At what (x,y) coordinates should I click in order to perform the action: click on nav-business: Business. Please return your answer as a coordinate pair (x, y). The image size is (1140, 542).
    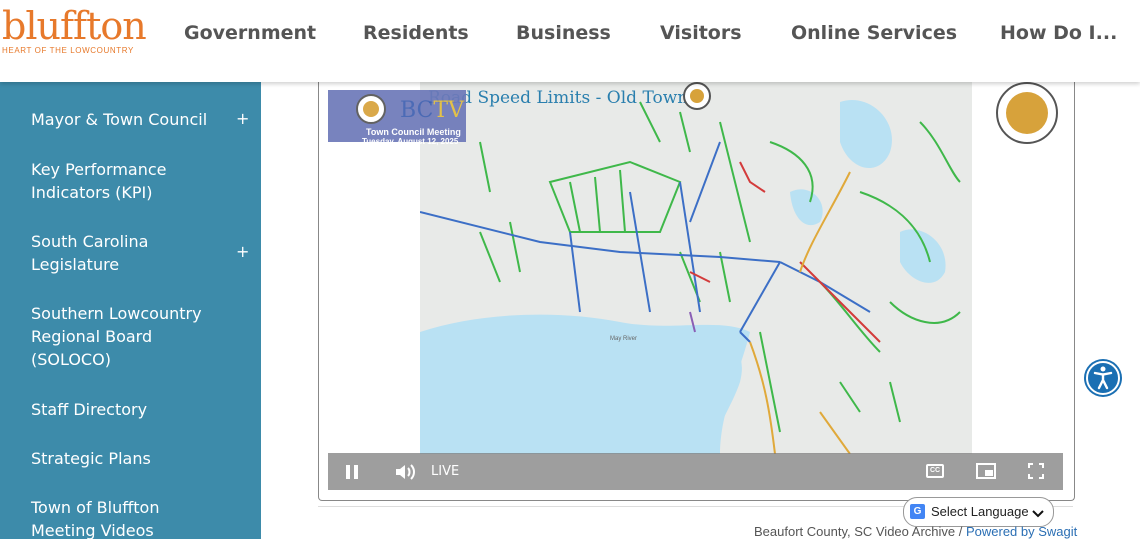
    Looking at the image, I should click on (563, 33).